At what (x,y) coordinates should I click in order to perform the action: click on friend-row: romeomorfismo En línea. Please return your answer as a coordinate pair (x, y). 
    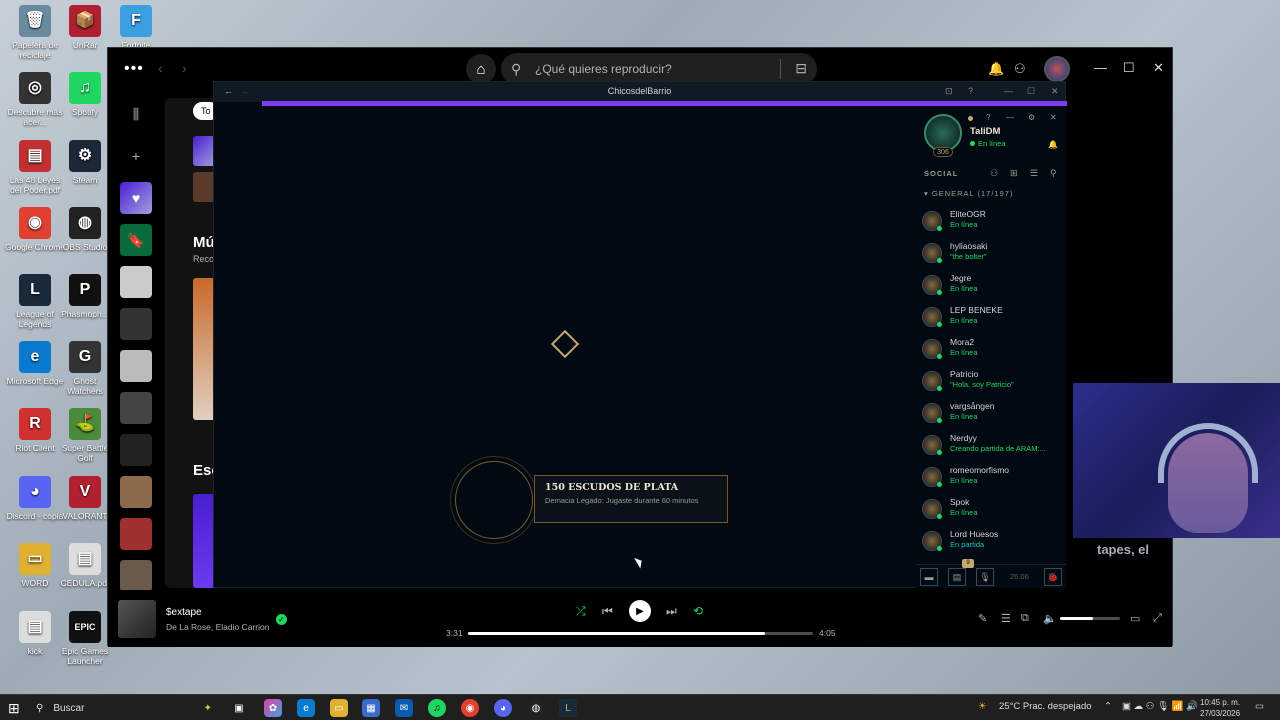
    Looking at the image, I should click on (990, 480).